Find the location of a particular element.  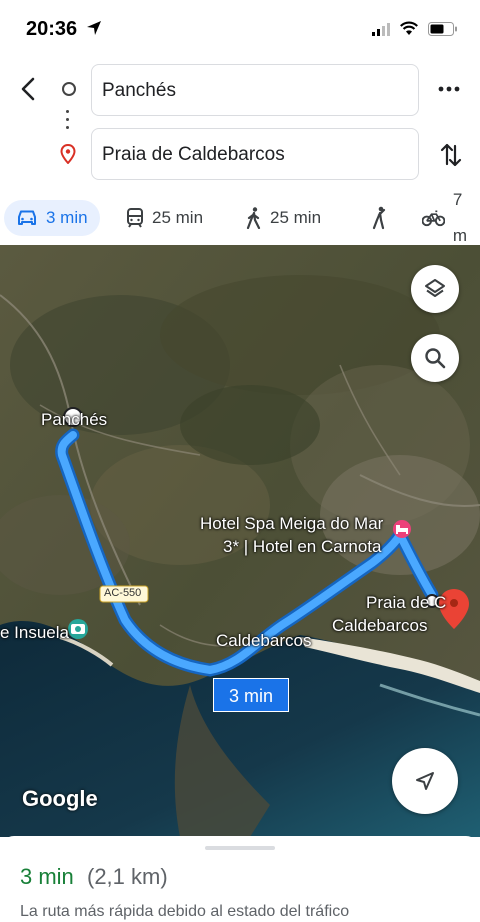

rideshare-icon is located at coordinates (379, 218).